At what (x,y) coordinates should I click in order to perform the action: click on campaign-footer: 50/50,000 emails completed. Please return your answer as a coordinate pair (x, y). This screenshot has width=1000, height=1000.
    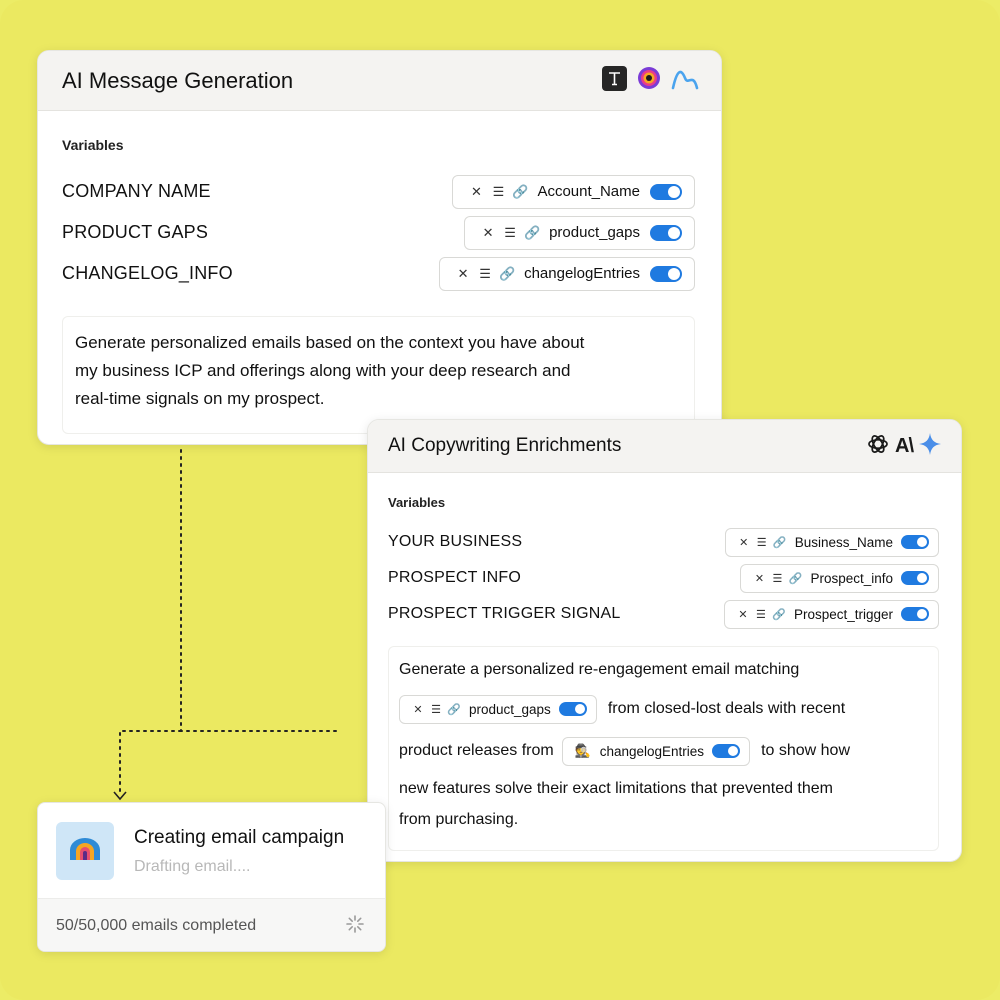
    Looking at the image, I should click on (211, 924).